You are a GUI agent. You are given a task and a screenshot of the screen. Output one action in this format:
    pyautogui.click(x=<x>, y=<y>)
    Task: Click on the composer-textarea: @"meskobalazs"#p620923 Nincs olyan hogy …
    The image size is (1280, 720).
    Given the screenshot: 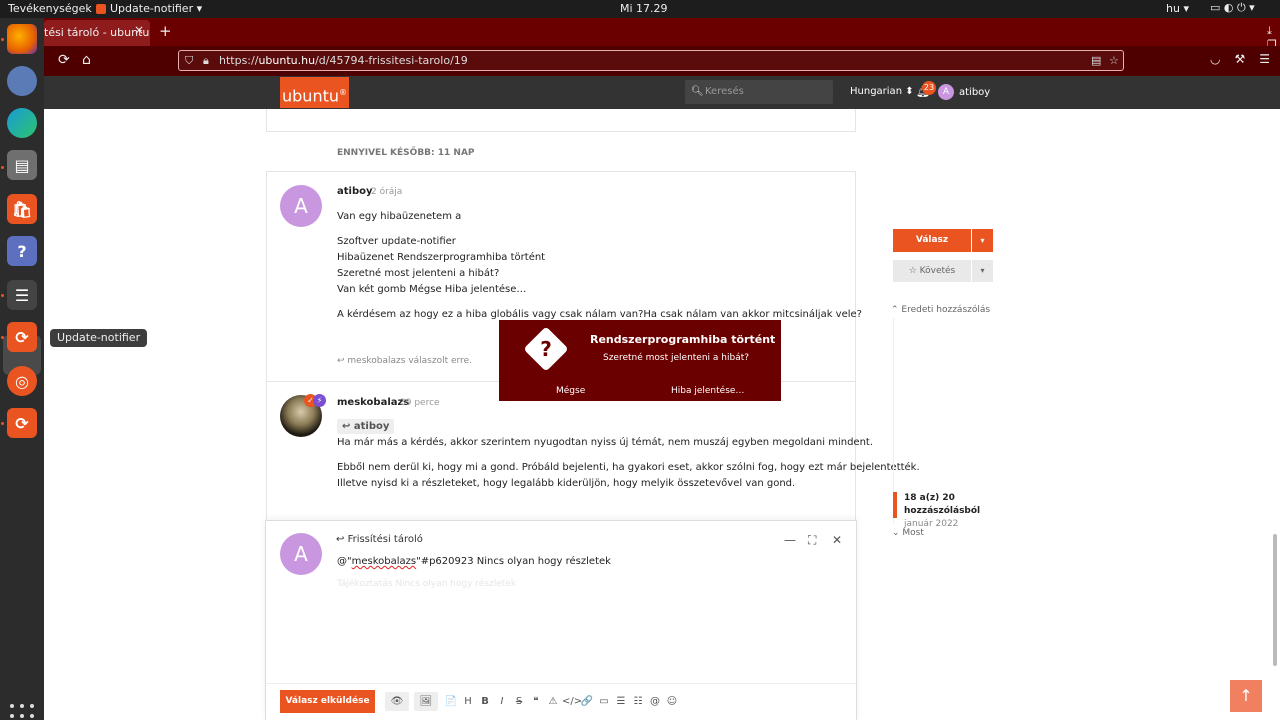 What is the action you would take?
    pyautogui.click(x=474, y=561)
    